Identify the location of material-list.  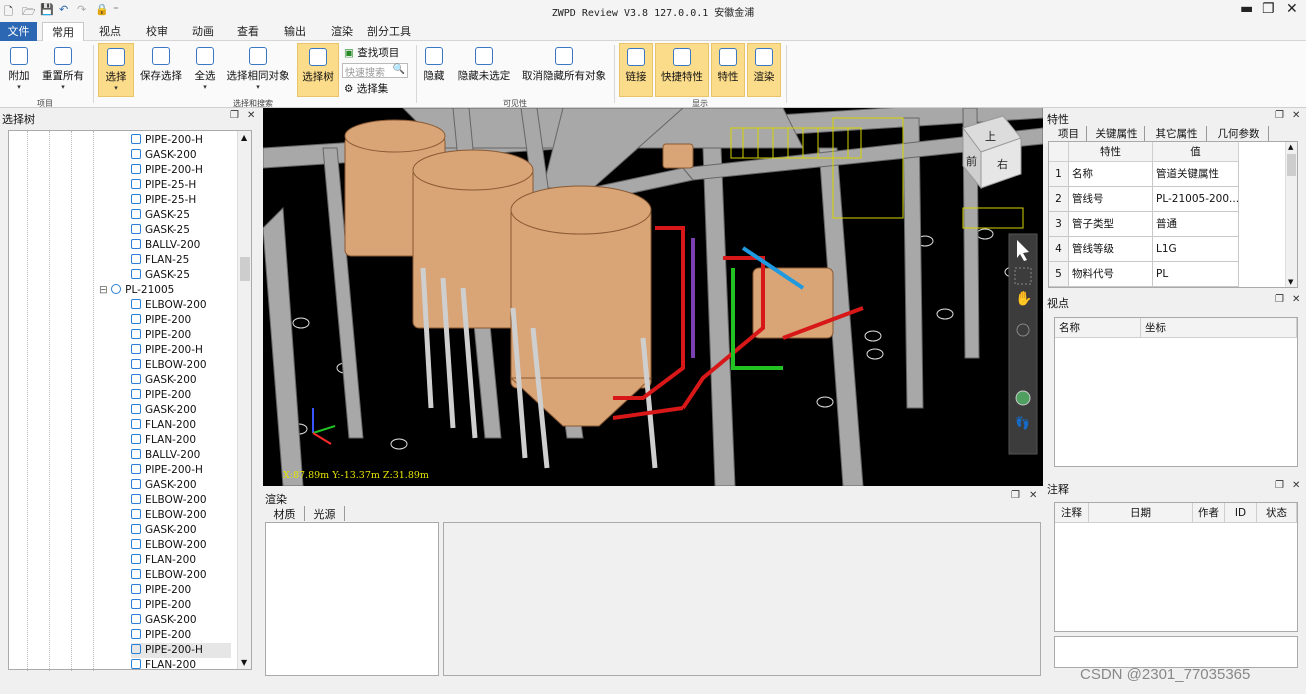
(352, 599).